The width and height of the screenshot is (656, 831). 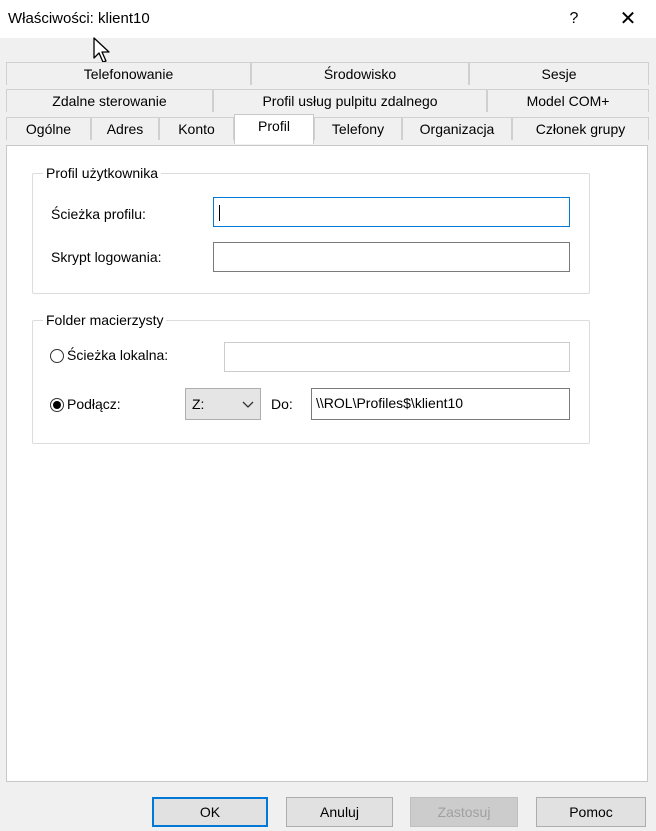 What do you see at coordinates (196, 128) in the screenshot?
I see `tab-konto: Konto` at bounding box center [196, 128].